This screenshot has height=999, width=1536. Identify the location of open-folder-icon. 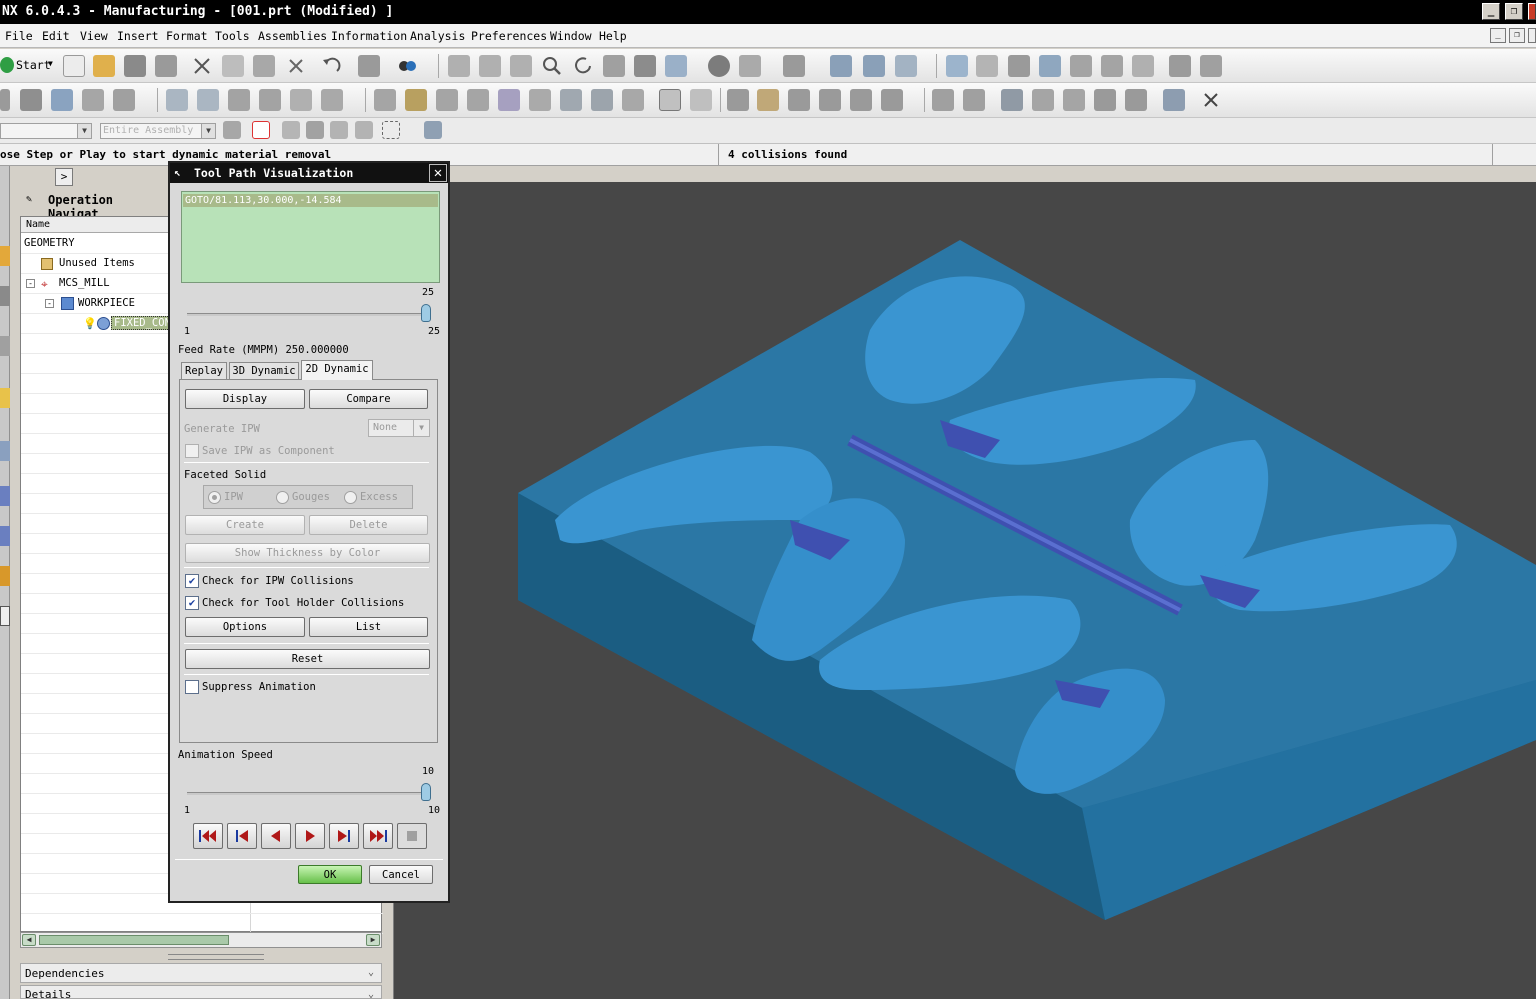
(104, 66).